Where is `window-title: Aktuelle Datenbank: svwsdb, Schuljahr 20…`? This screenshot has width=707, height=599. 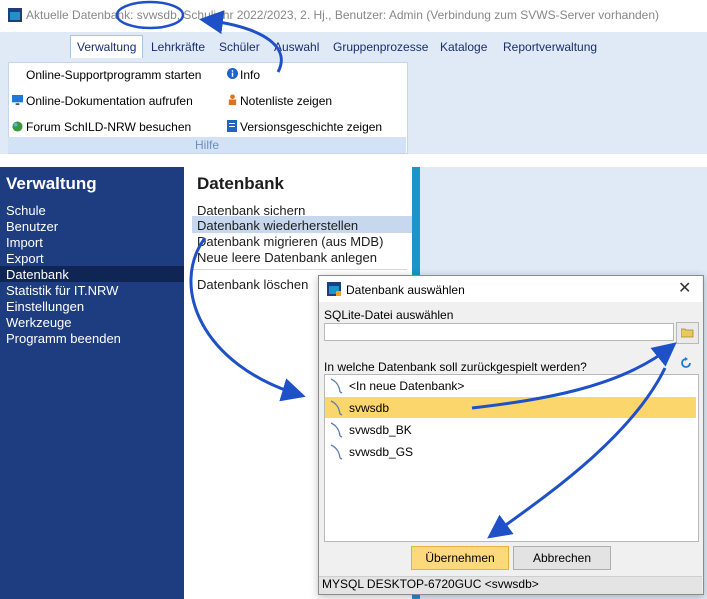 window-title: Aktuelle Datenbank: svwsdb, Schuljahr 20… is located at coordinates (343, 15).